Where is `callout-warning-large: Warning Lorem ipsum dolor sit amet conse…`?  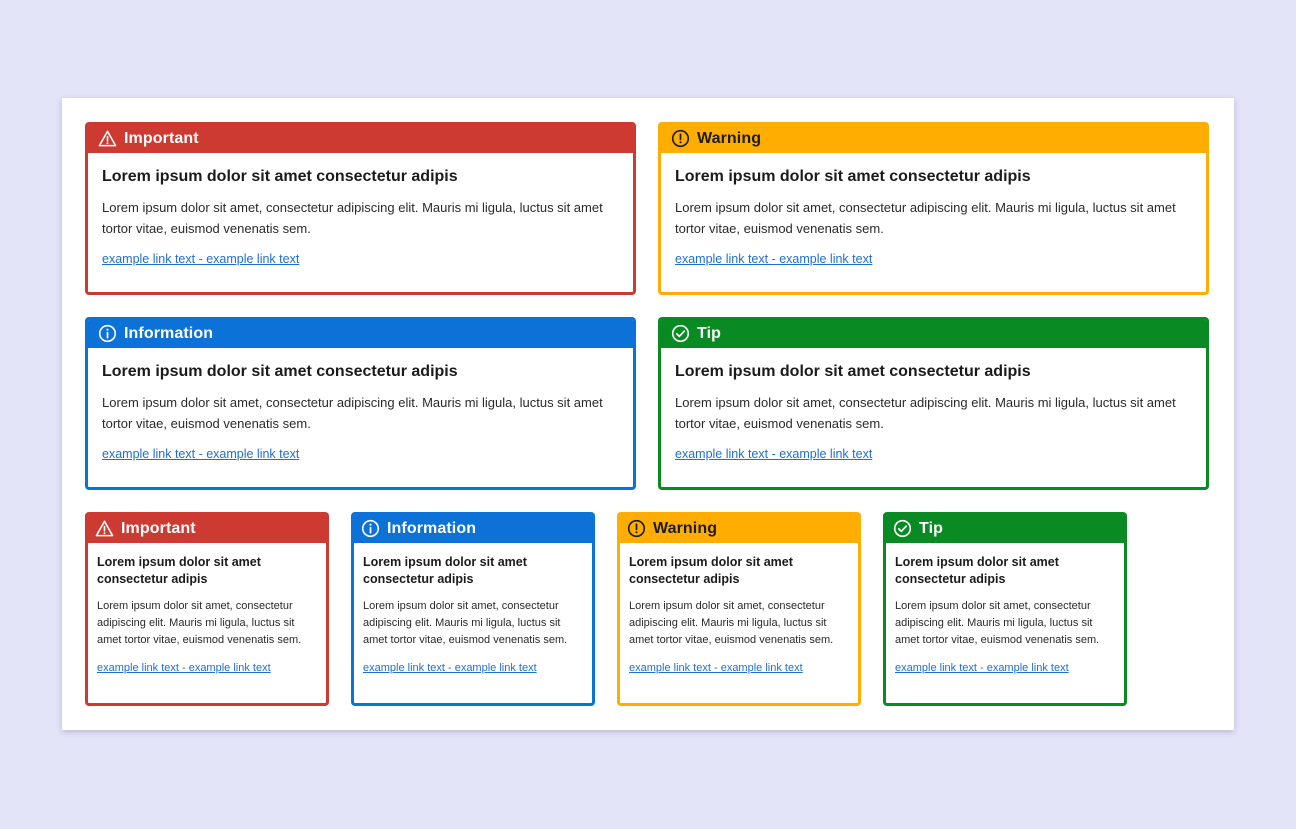
callout-warning-large: Warning Lorem ipsum dolor sit amet conse… is located at coordinates (933, 208).